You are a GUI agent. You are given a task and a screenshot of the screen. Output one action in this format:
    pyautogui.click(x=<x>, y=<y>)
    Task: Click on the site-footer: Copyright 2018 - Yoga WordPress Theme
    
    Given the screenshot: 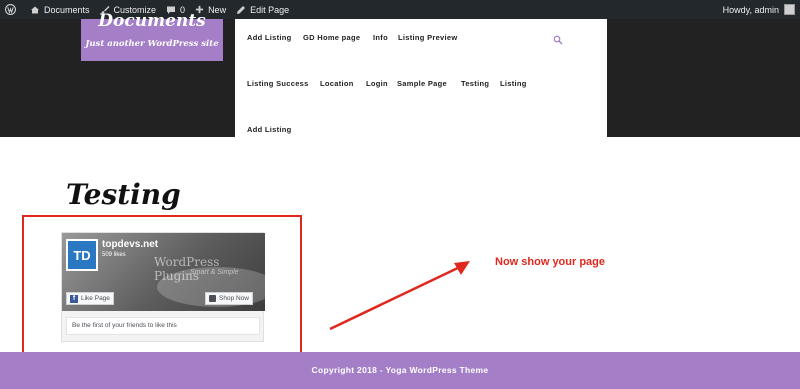 What is the action you would take?
    pyautogui.click(x=400, y=370)
    